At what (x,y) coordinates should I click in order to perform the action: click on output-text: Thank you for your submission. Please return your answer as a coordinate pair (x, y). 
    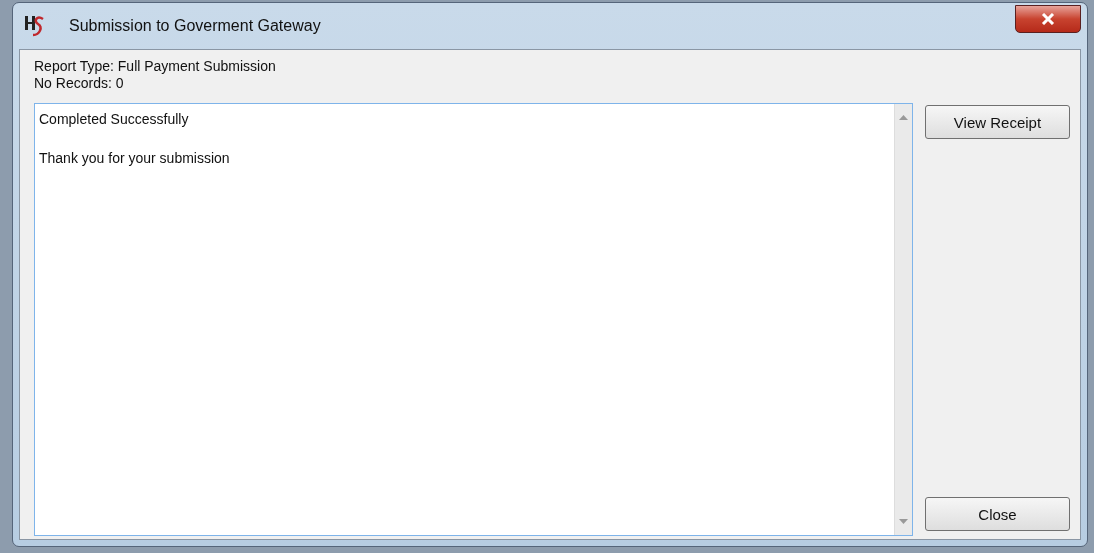
    Looking at the image, I should click on (135, 158).